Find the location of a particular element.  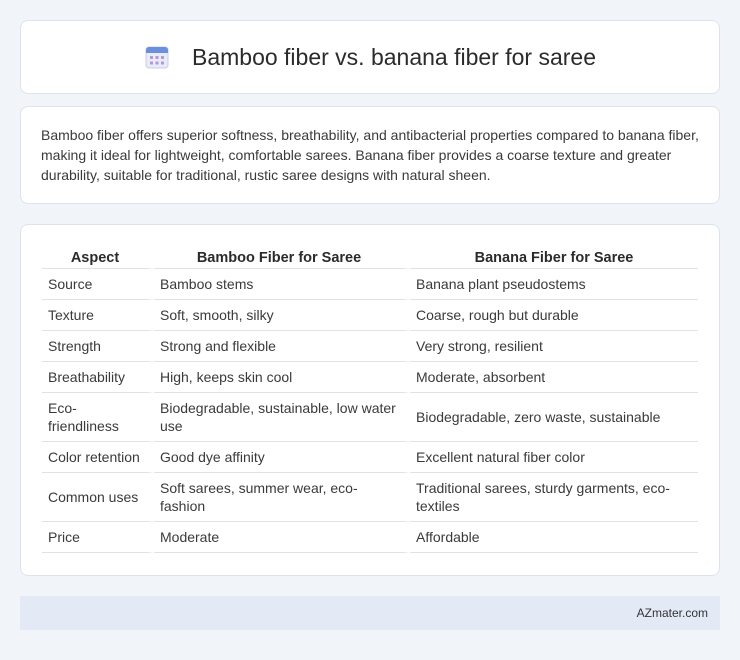

footer: AZmater.com is located at coordinates (370, 613).